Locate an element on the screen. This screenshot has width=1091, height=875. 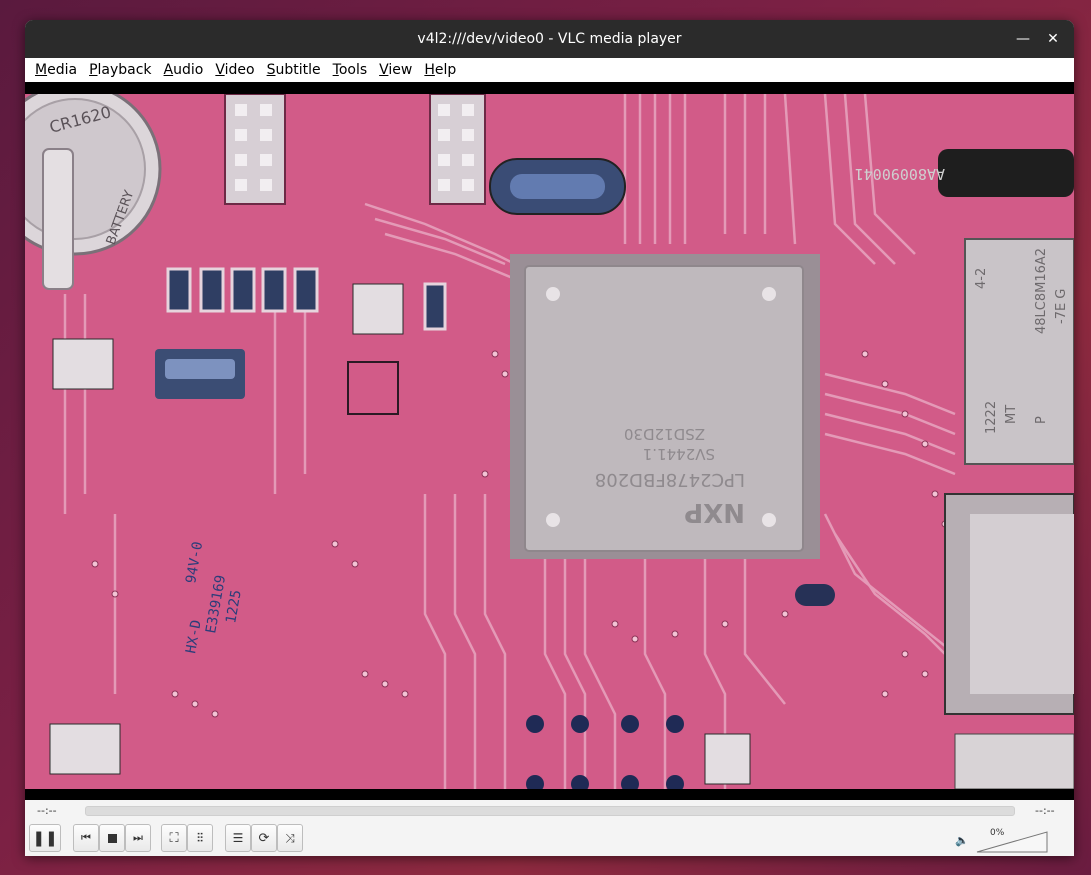
minimize-icon: — is located at coordinates (1023, 39).